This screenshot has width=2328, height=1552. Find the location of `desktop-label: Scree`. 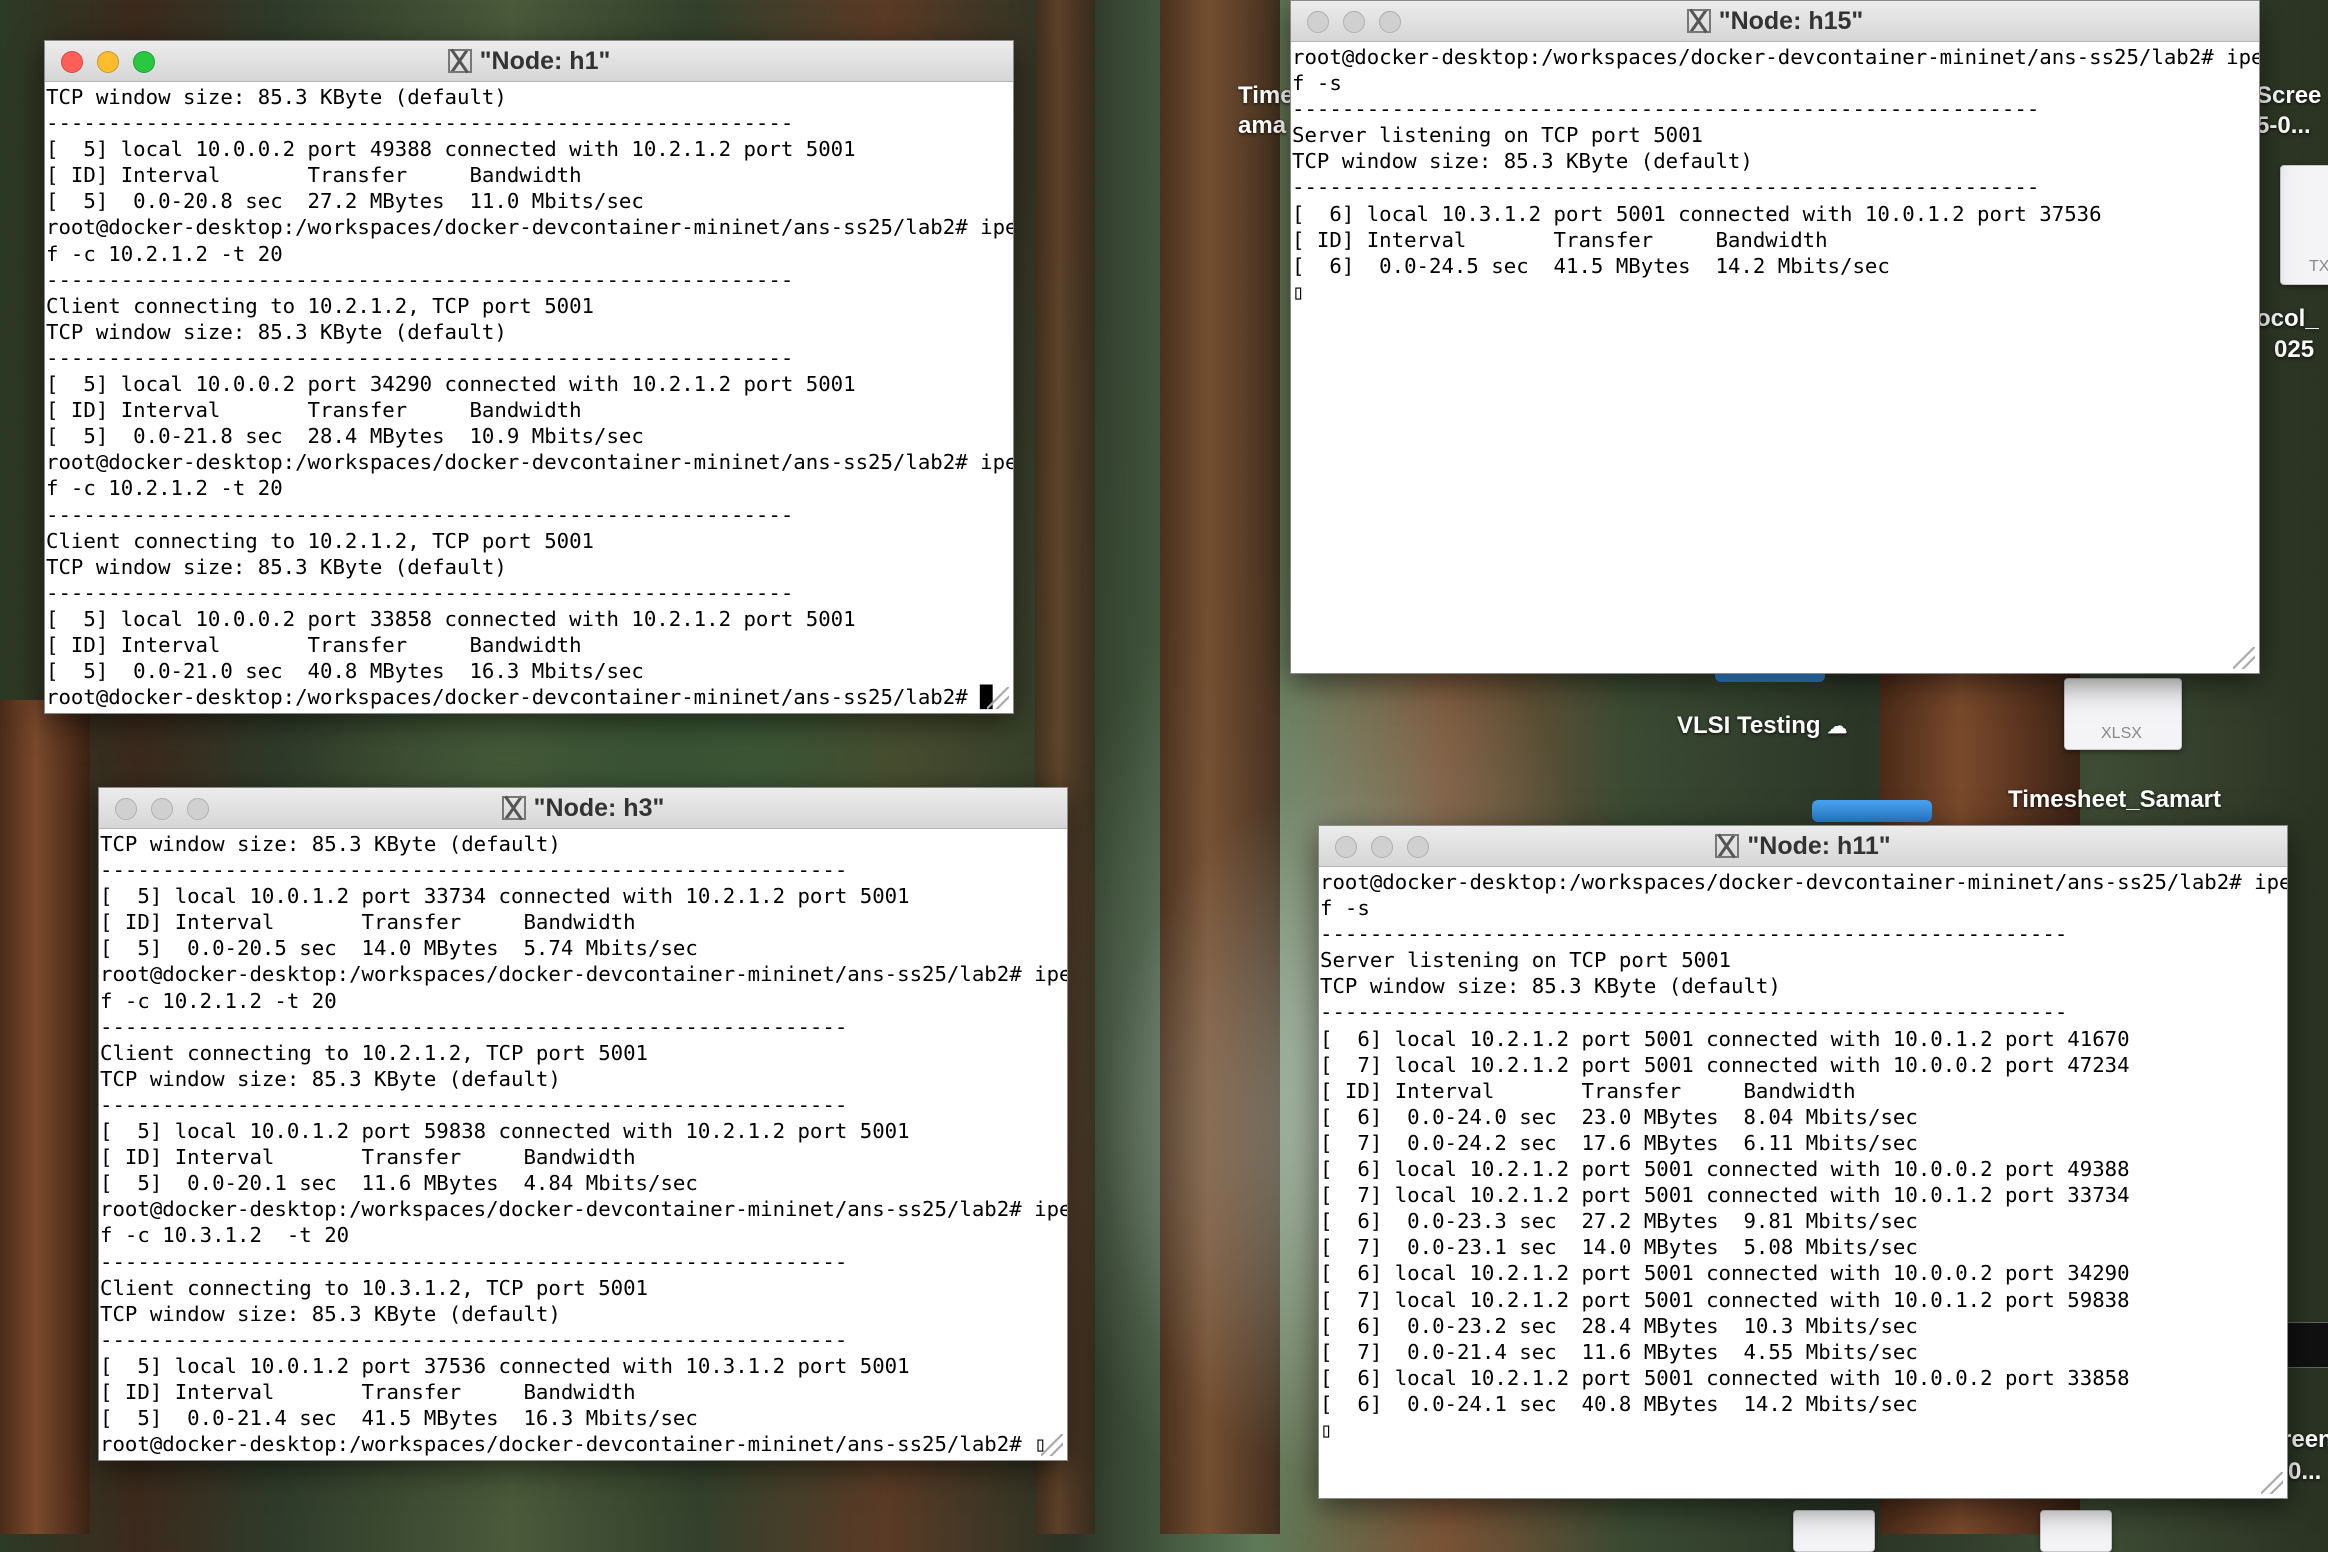

desktop-label: Scree is located at coordinates (2288, 96).